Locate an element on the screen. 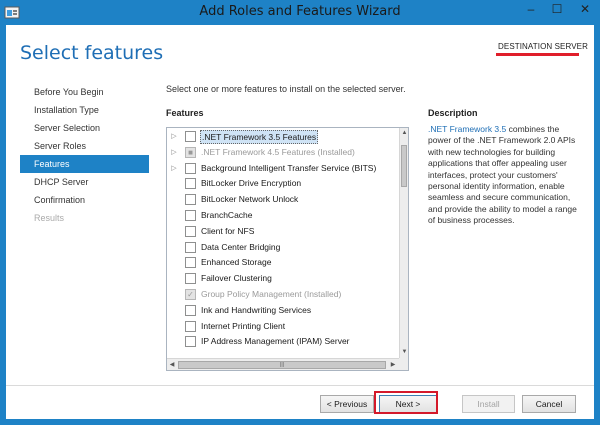 This screenshot has height=425, width=600. feature-label: Group Policy Management (Installed) is located at coordinates (271, 294).